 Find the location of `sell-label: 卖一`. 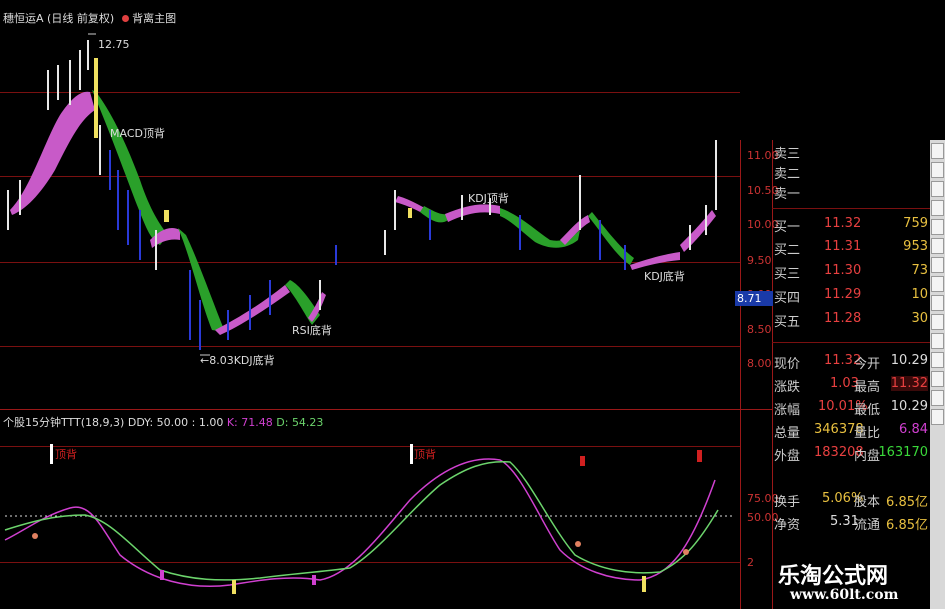

sell-label: 卖一 is located at coordinates (787, 194).